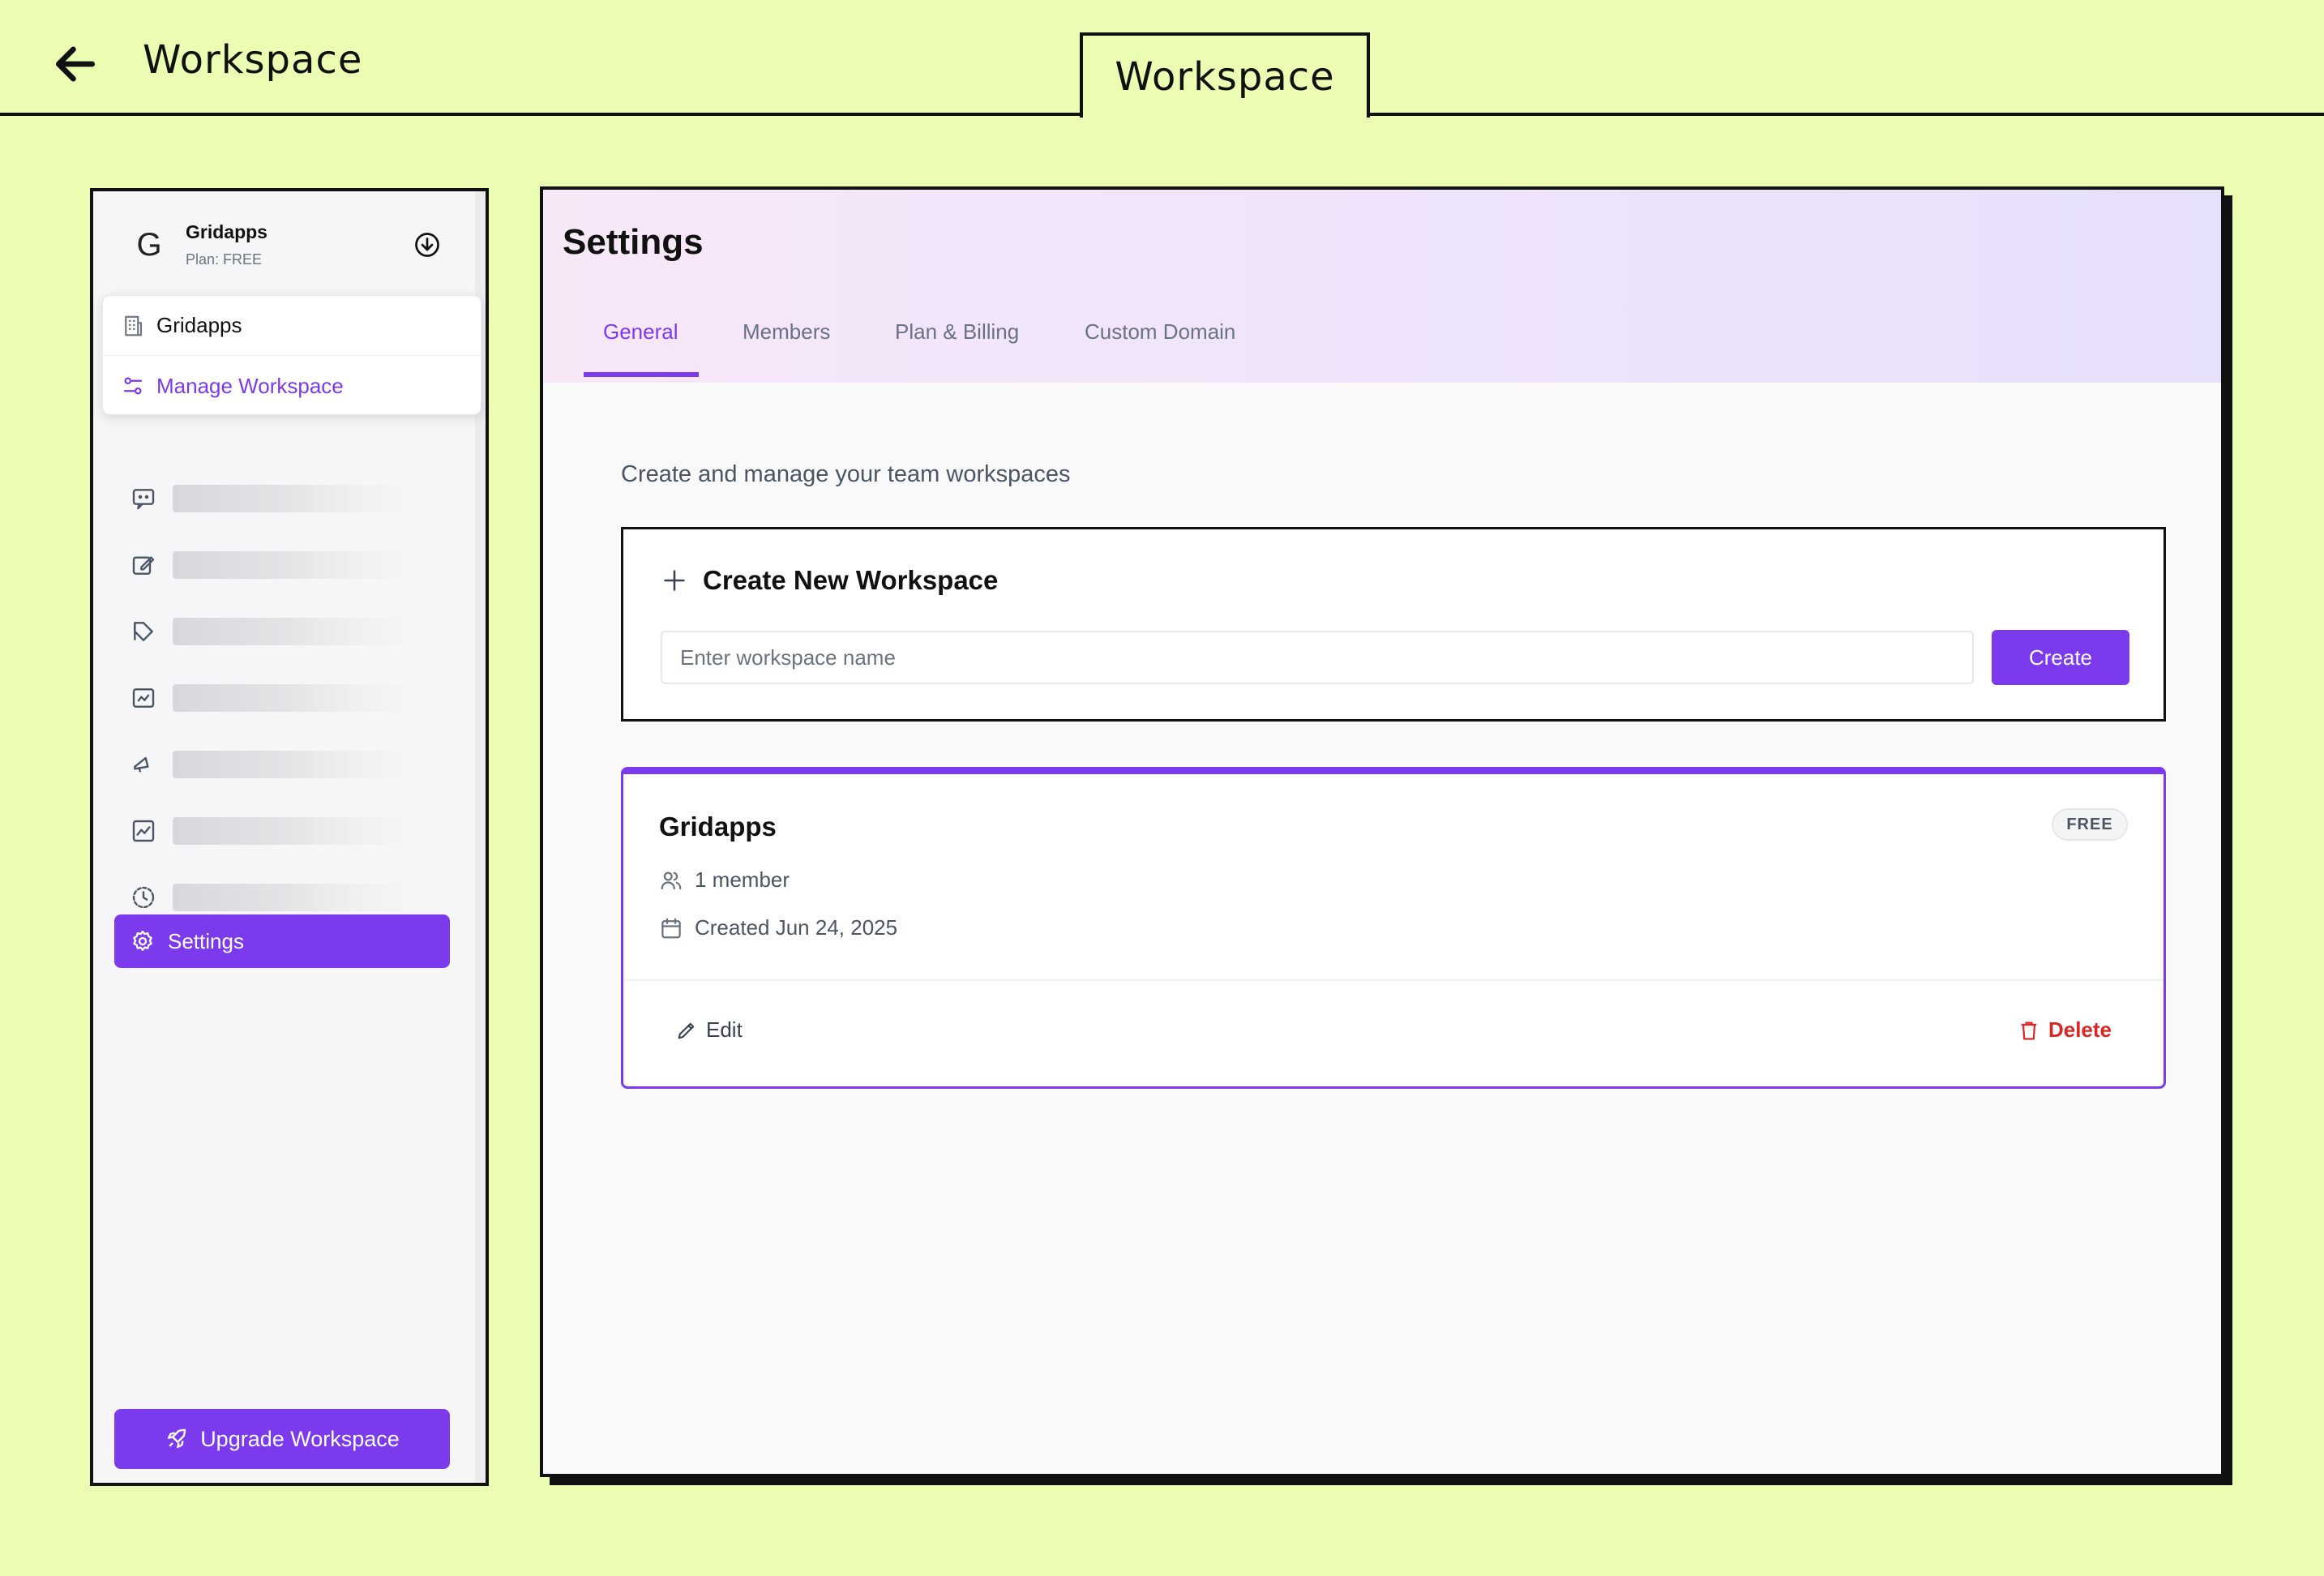 This screenshot has height=1576, width=2324. I want to click on edit-label: Edit, so click(724, 1029).